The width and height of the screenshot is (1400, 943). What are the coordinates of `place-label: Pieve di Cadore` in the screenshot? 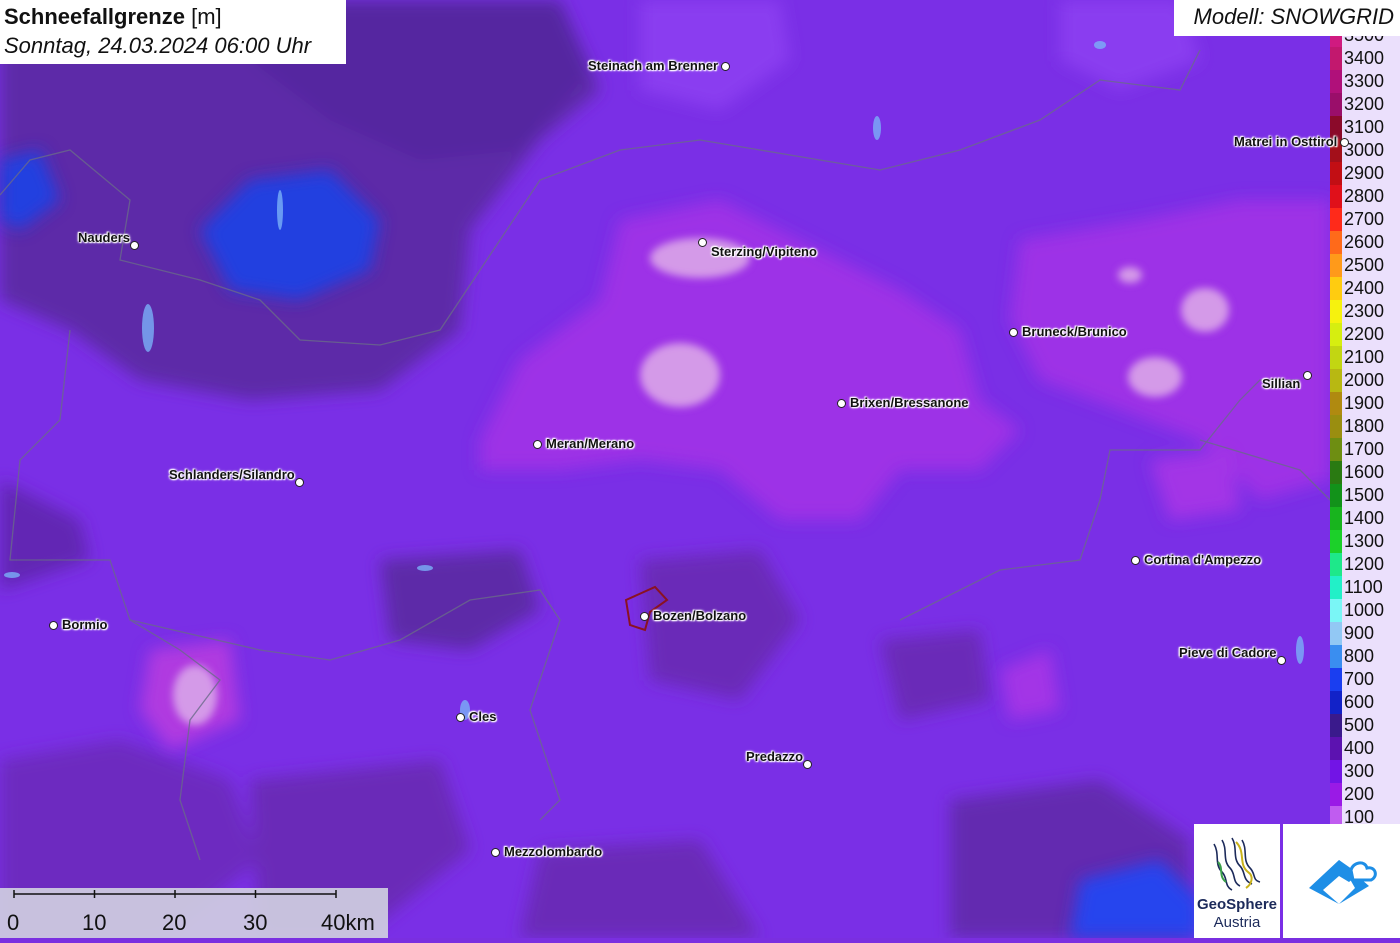 It's located at (1228, 652).